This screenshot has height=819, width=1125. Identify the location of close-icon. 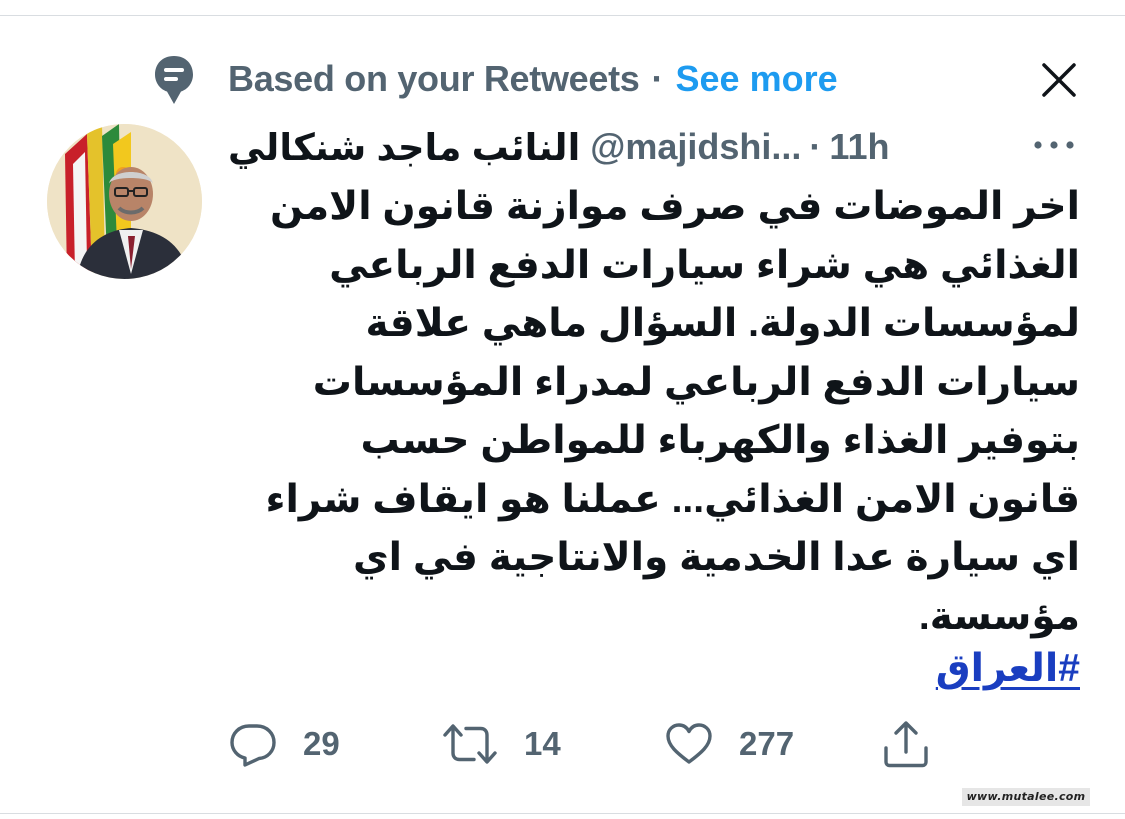
(1059, 80).